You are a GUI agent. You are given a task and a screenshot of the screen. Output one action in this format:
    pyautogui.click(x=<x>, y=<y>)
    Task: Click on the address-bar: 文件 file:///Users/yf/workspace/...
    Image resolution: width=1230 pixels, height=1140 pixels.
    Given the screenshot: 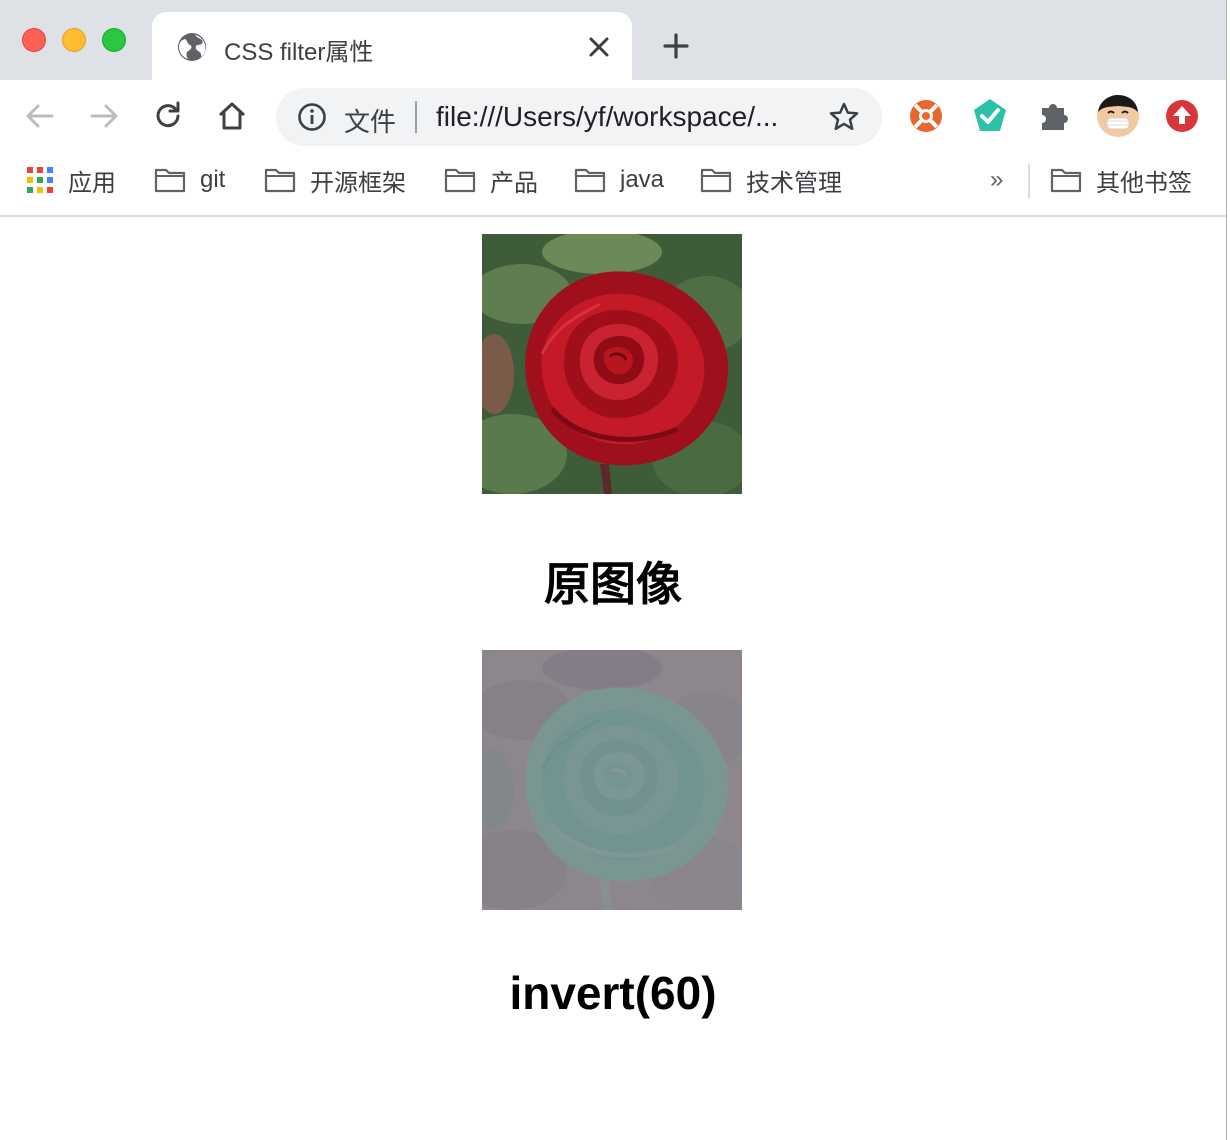 What is the action you would take?
    pyautogui.click(x=579, y=117)
    